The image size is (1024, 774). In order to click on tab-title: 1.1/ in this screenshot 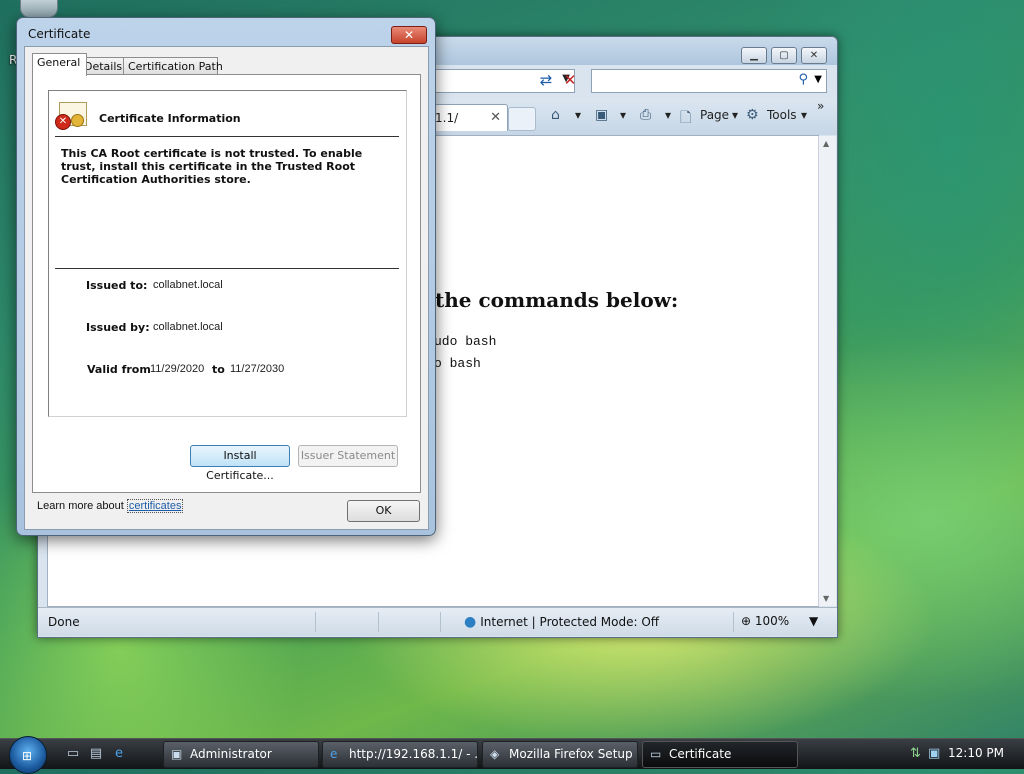, I will do `click(447, 118)`.